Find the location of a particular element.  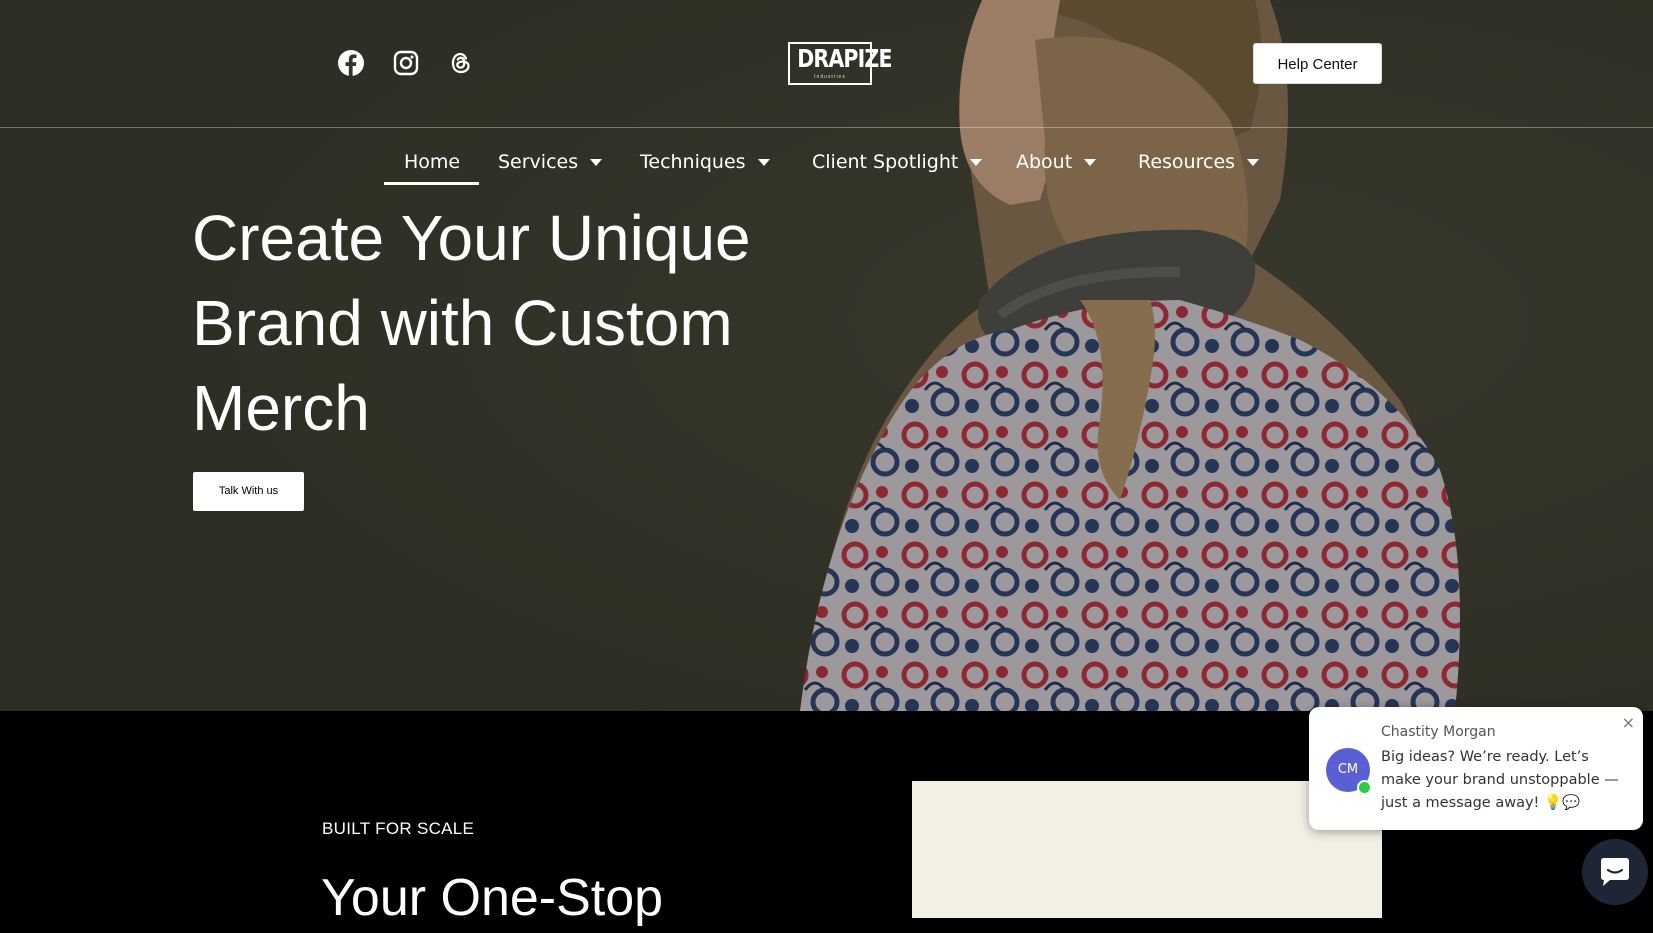

nav-item-services: Services is located at coordinates (550, 162).